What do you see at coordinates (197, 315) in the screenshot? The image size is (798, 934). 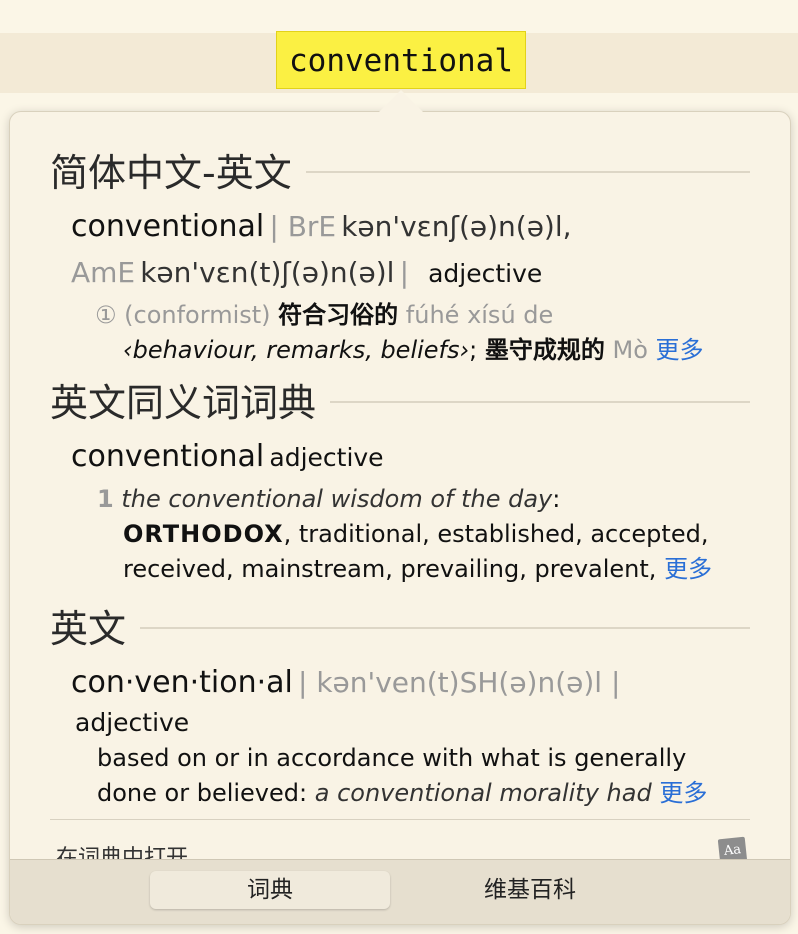 I see `sense-label: (conformist)` at bounding box center [197, 315].